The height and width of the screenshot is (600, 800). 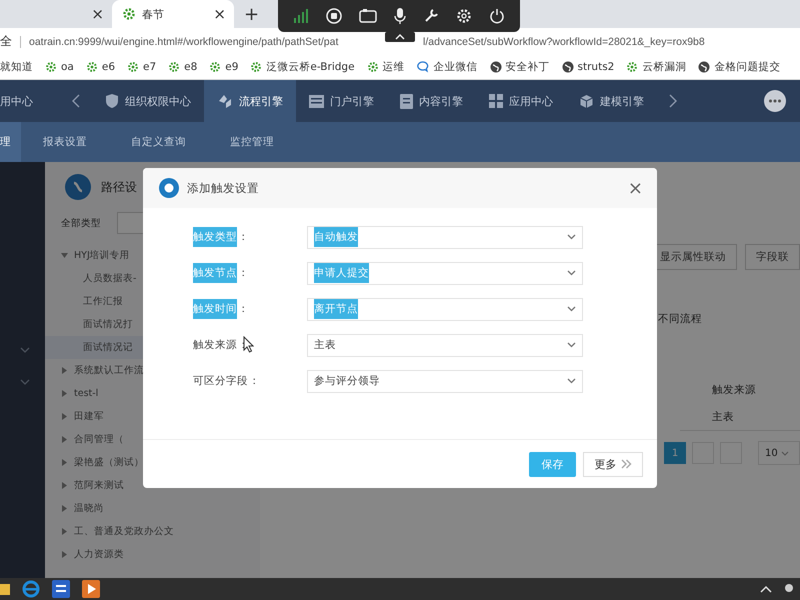 I want to click on column-header: 触发来源, so click(x=734, y=389).